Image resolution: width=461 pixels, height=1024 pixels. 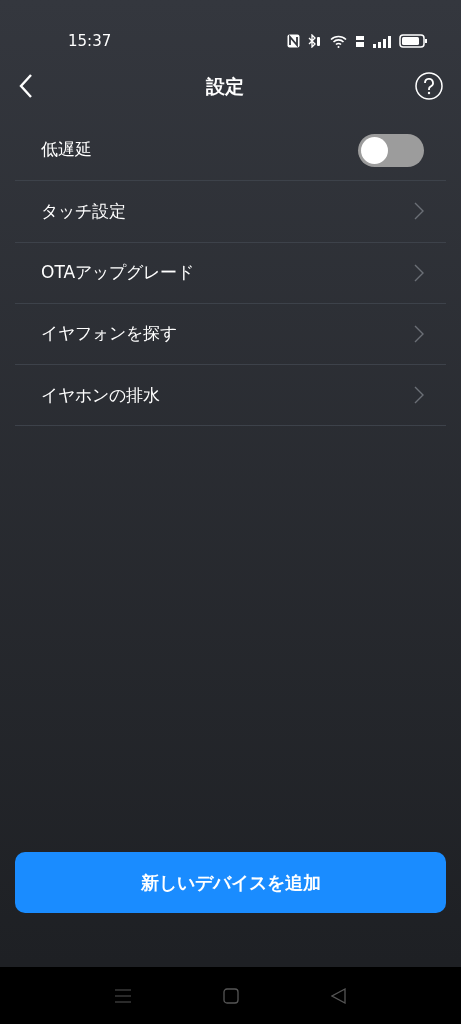 What do you see at coordinates (382, 41) in the screenshot?
I see `signal-icon` at bounding box center [382, 41].